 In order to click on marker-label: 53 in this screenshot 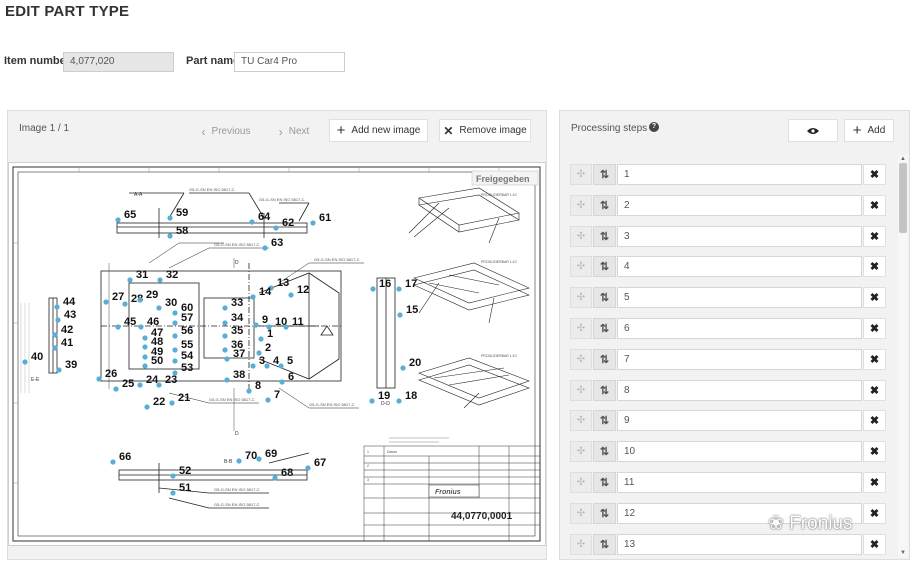, I will do `click(187, 368)`.